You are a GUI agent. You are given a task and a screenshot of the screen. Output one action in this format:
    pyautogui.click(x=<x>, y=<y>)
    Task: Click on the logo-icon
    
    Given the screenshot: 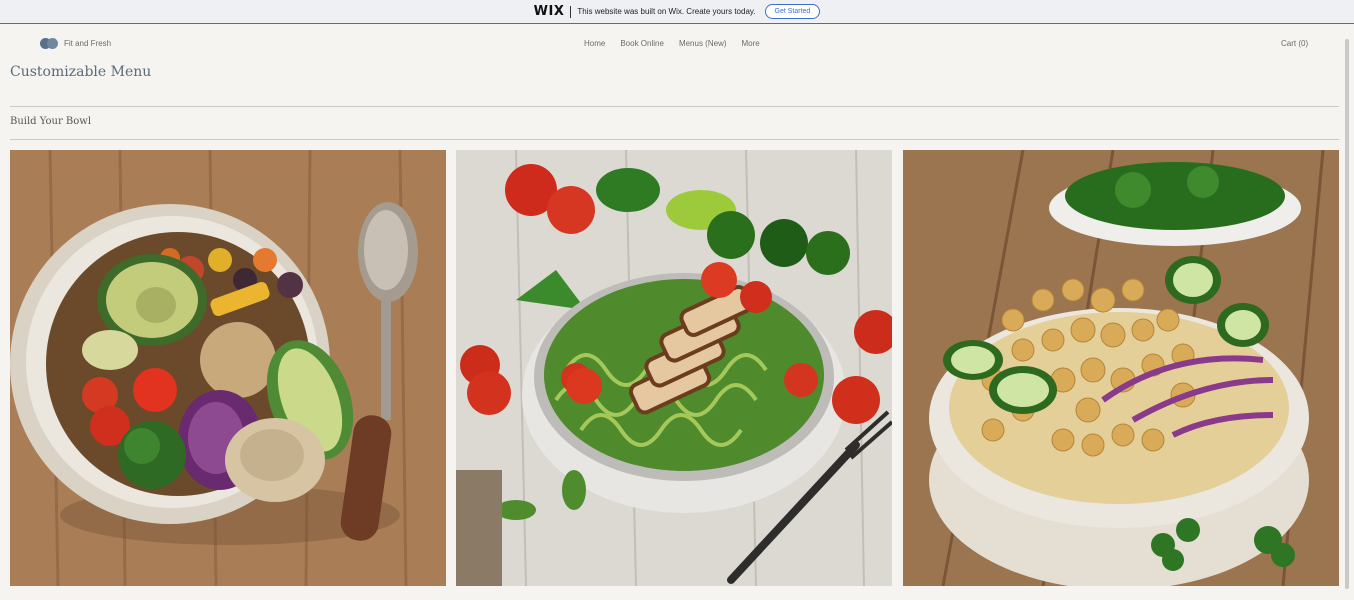 What is the action you would take?
    pyautogui.click(x=50, y=43)
    